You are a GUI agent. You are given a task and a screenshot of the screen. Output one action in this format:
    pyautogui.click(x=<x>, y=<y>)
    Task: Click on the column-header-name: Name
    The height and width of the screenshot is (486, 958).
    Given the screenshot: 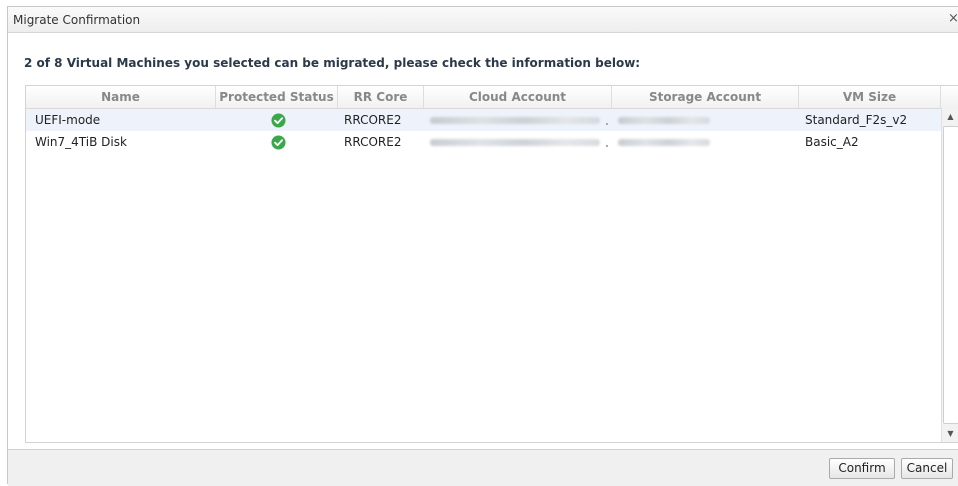 What is the action you would take?
    pyautogui.click(x=121, y=97)
    